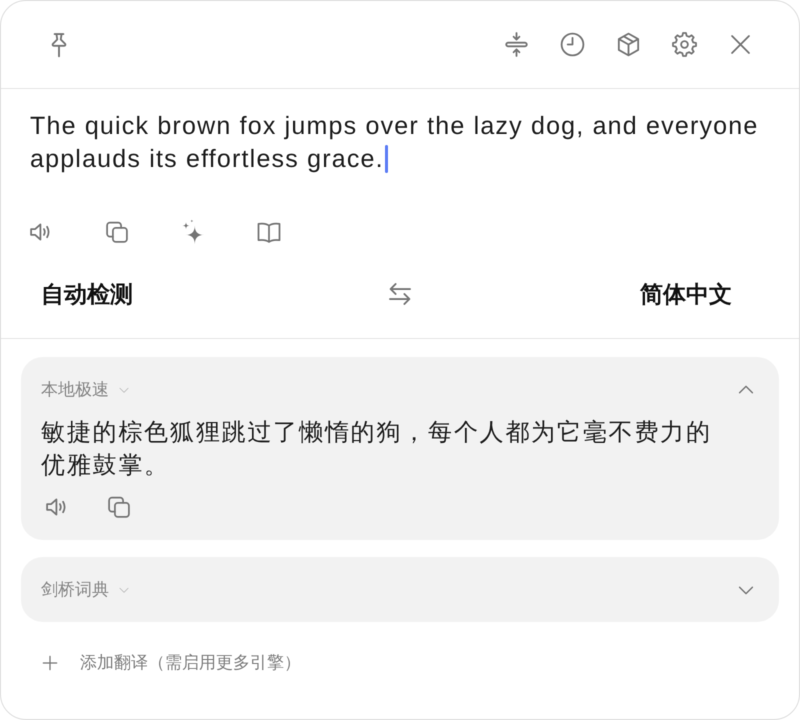 This screenshot has width=800, height=720. What do you see at coordinates (377, 449) in the screenshot?
I see `translation-text: 敏捷的棕色狐狸跳过了懒惰的狗，每个人都为它毫不费力的优雅鼓掌。` at bounding box center [377, 449].